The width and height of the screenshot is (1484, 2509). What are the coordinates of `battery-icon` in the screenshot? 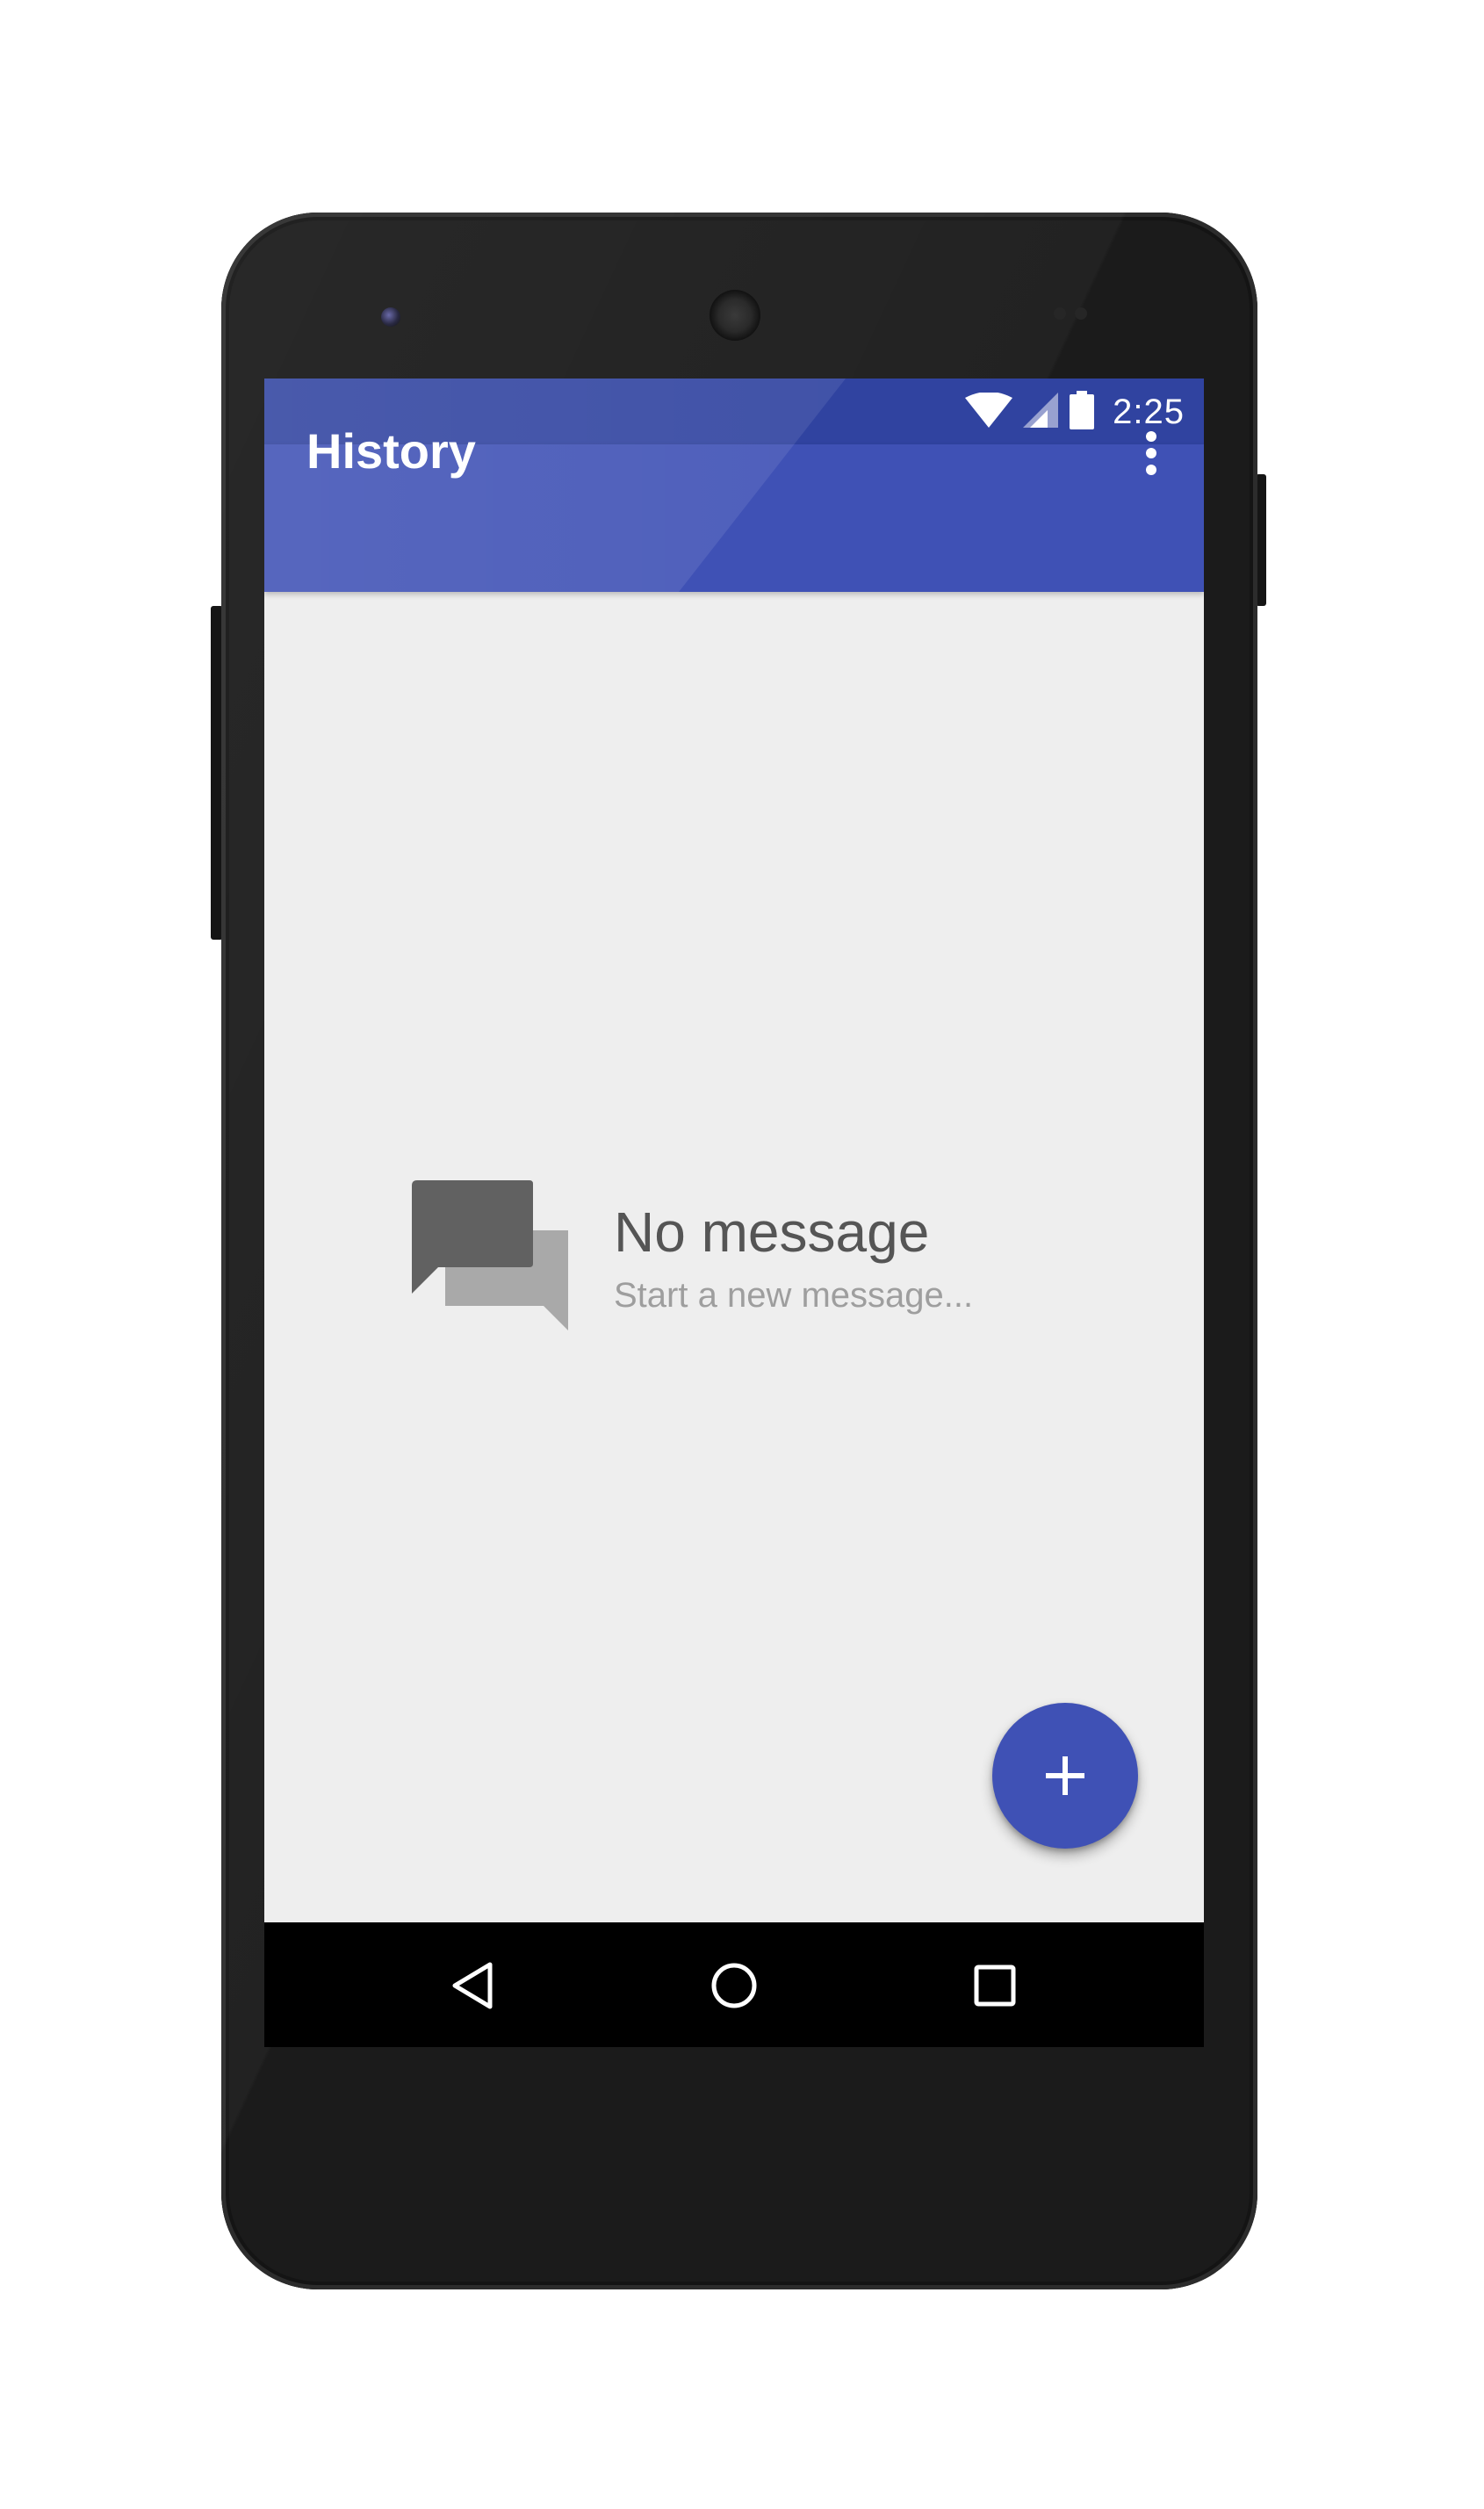 It's located at (1082, 412).